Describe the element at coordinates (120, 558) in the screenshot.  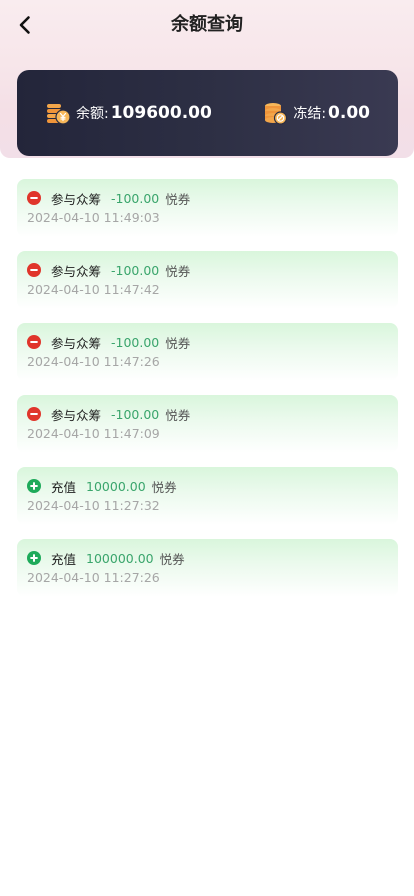
I see `record-amount: 100000.00` at that location.